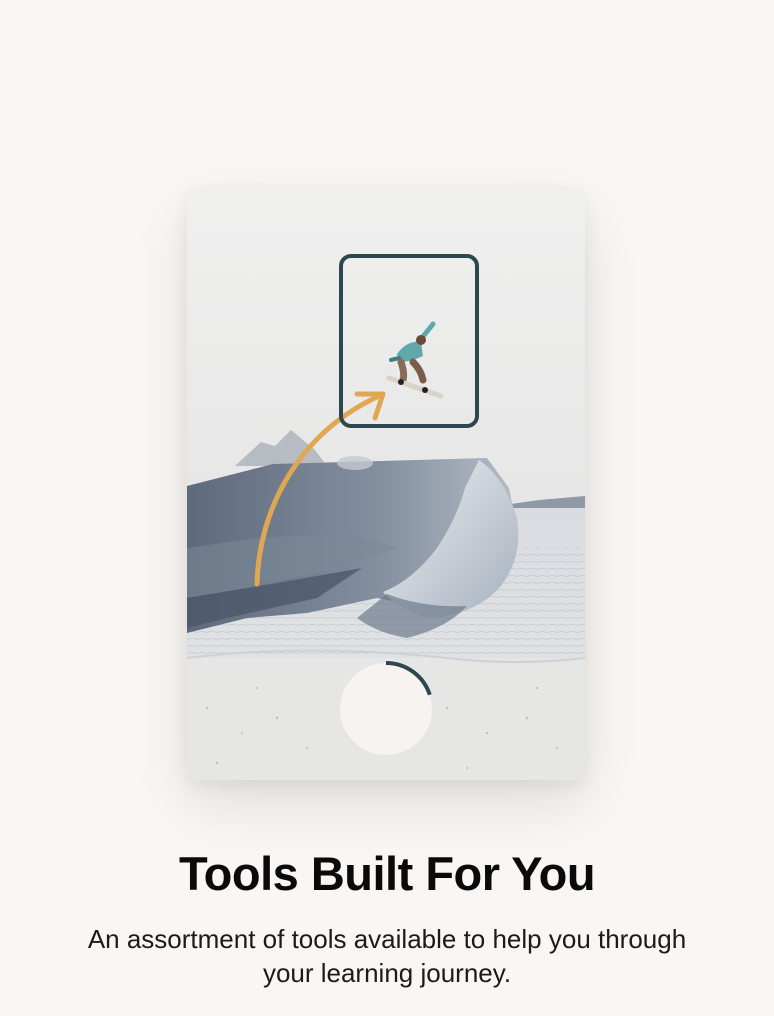 The width and height of the screenshot is (774, 1016). I want to click on snowboarder-icon, so click(415, 360).